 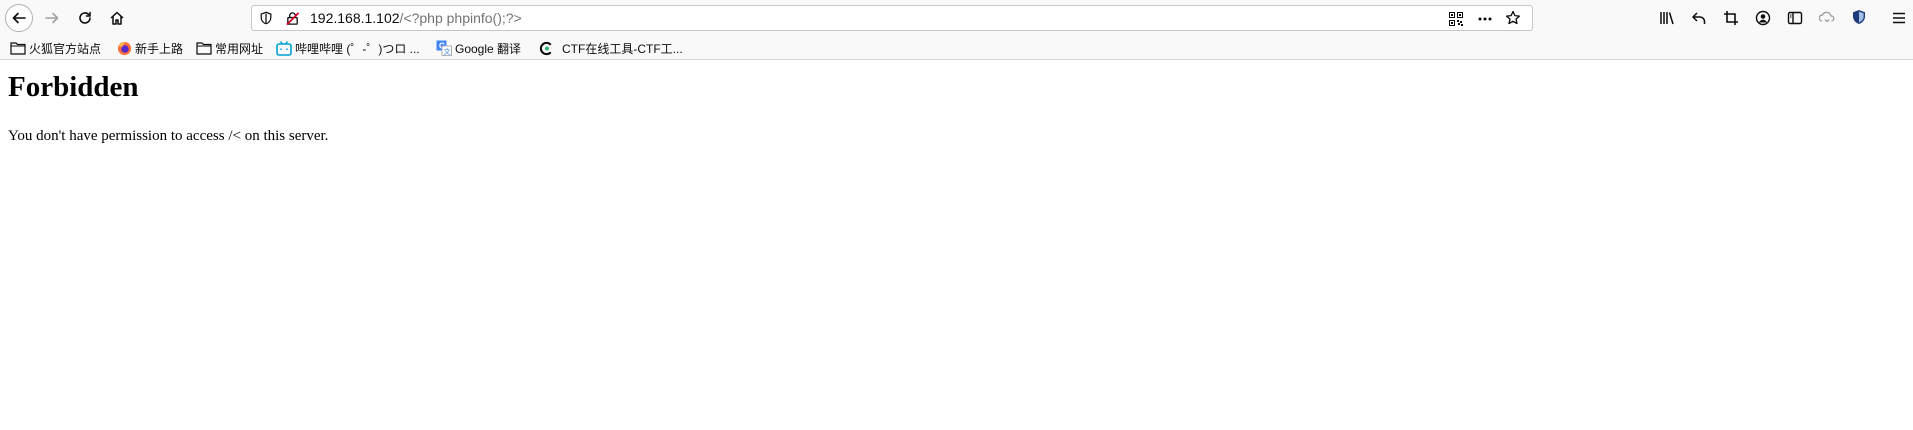 What do you see at coordinates (460, 18) in the screenshot?
I see `url-path: /<?php phpinfo();?>` at bounding box center [460, 18].